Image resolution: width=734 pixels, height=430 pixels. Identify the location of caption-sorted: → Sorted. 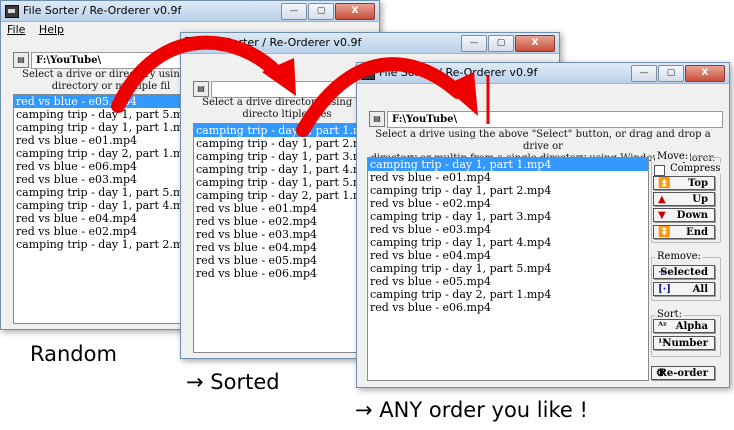
(233, 382).